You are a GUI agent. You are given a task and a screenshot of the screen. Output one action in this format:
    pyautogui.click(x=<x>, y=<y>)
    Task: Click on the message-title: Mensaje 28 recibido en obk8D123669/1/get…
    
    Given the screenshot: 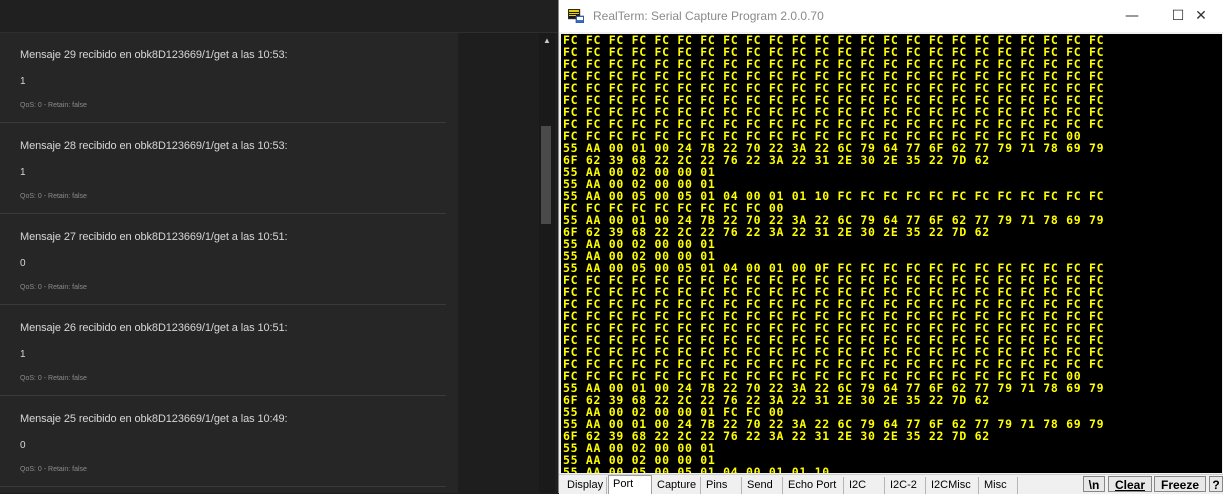 What is the action you would take?
    pyautogui.click(x=154, y=146)
    